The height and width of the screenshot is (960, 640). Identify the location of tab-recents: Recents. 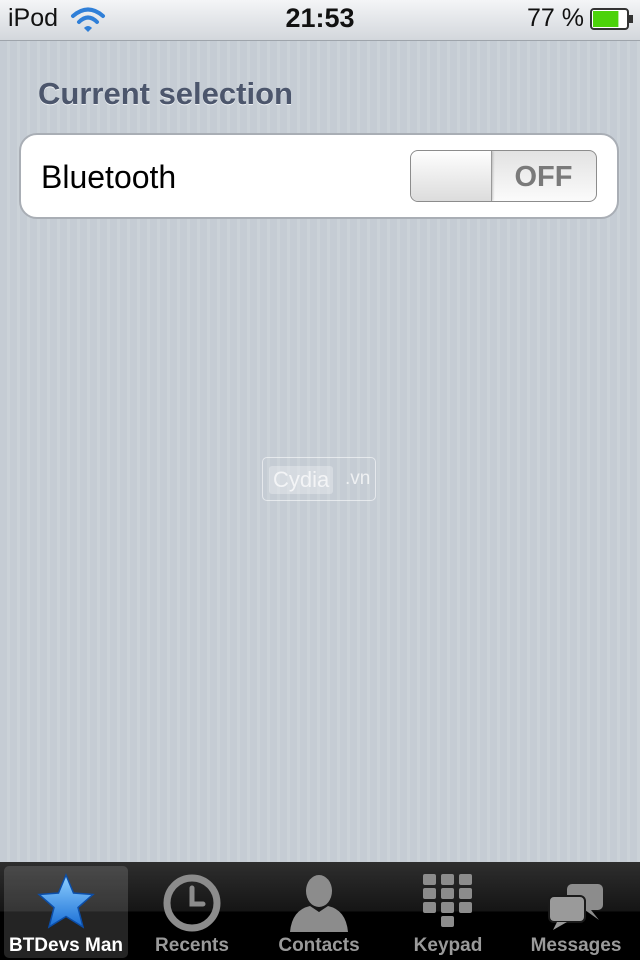
(192, 912).